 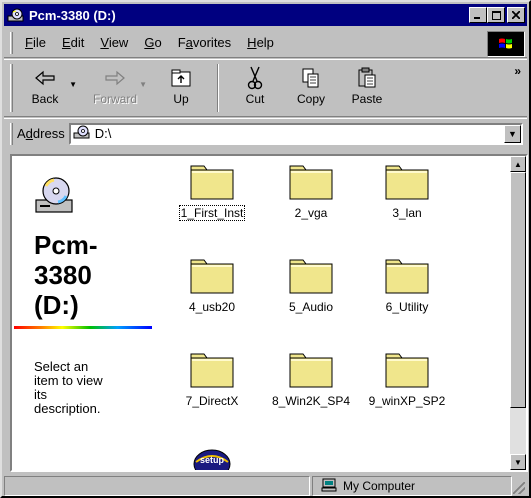 I want to click on window-title: Pcm-3380 (D:), so click(x=72, y=15).